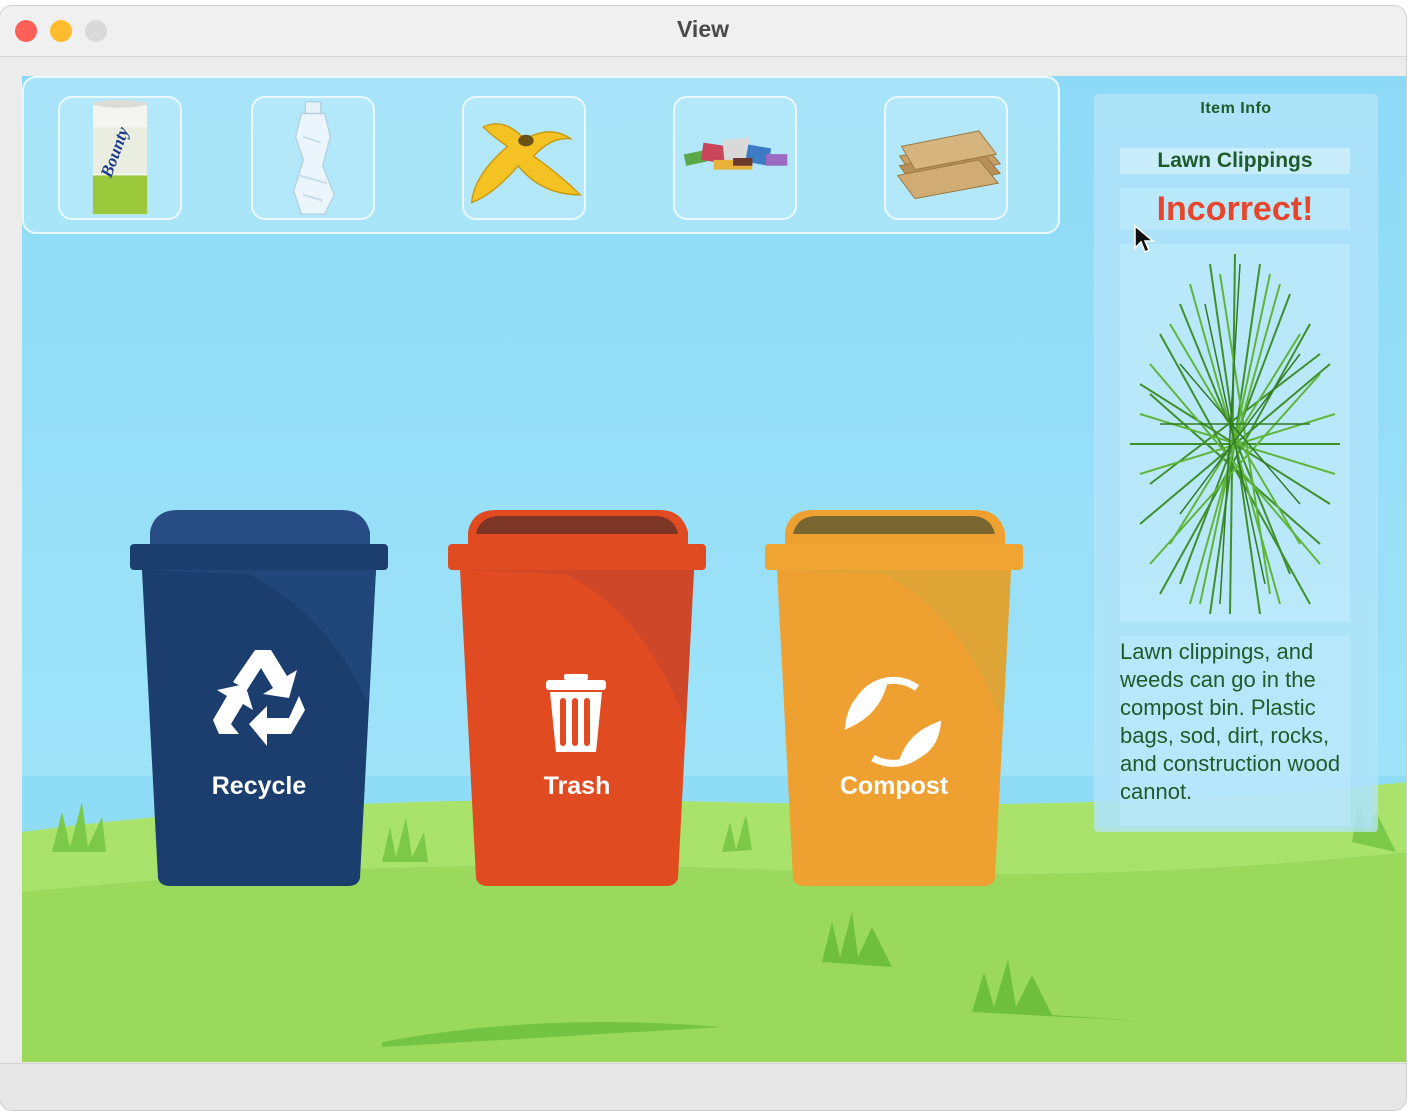 The image size is (1408, 1112). I want to click on recycle-bin: Recycle, so click(259, 696).